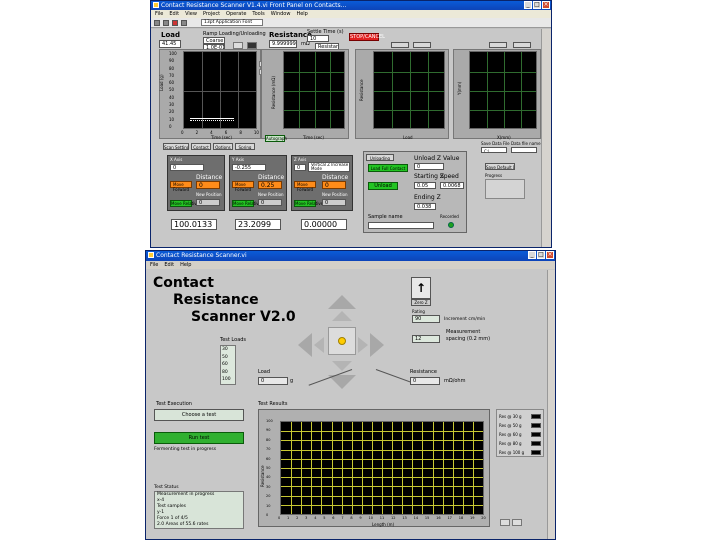  Describe the element at coordinates (228, 358) in the screenshot. I see `test-load-item: 50` at that location.